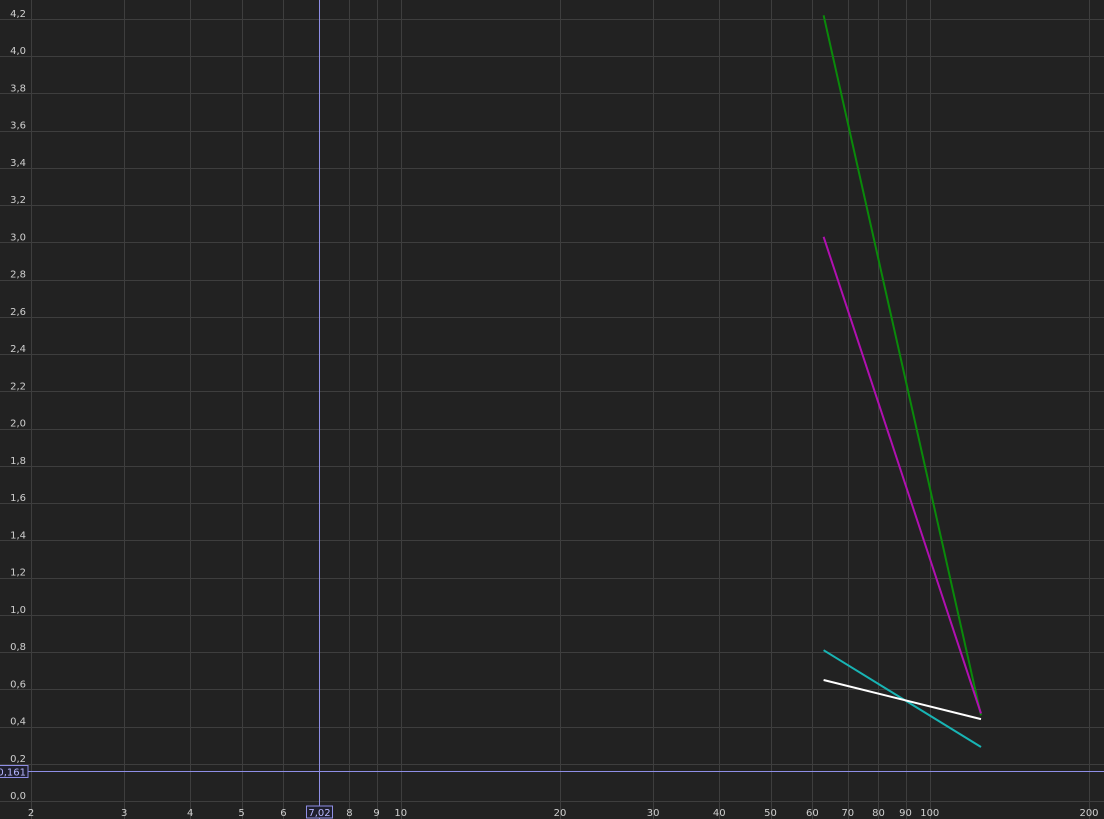 The width and height of the screenshot is (1104, 819). What do you see at coordinates (18, 722) in the screenshot?
I see `y-tick-label: 0,4` at bounding box center [18, 722].